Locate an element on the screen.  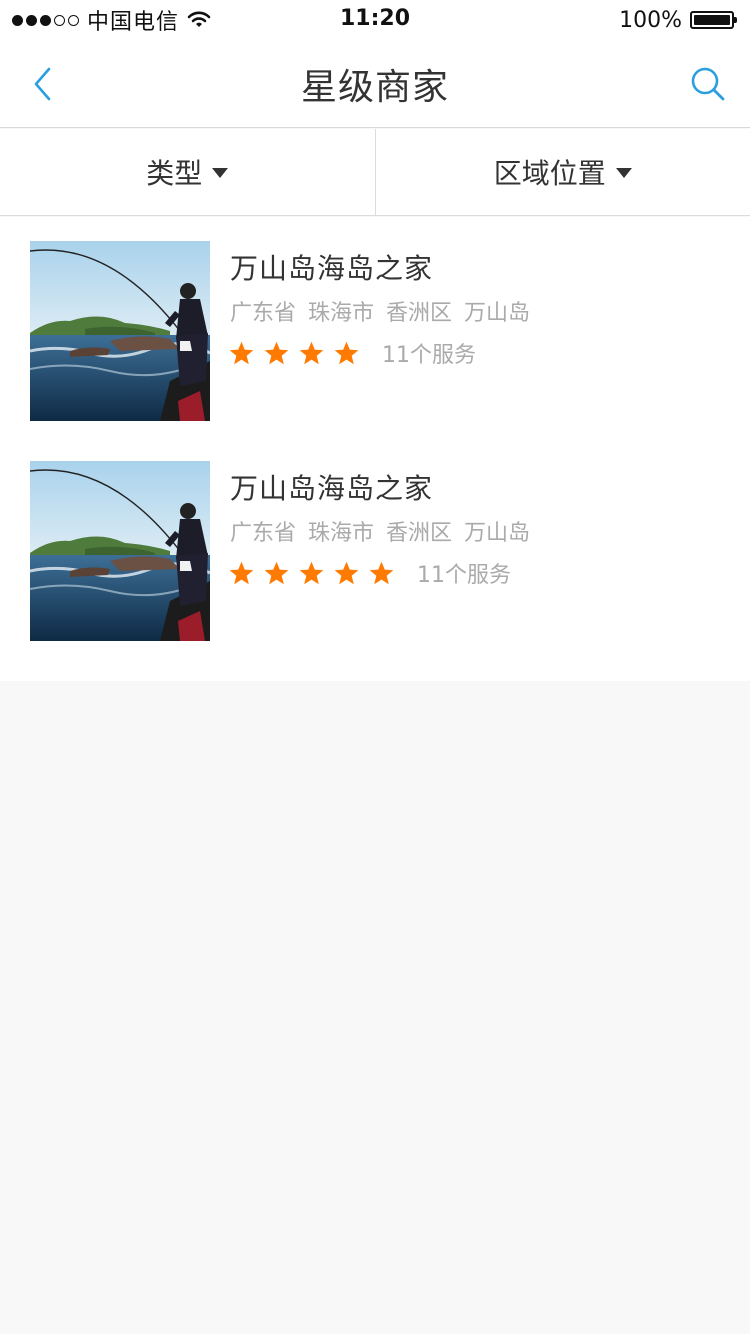
filter-region: 区域位置 is located at coordinates (562, 172).